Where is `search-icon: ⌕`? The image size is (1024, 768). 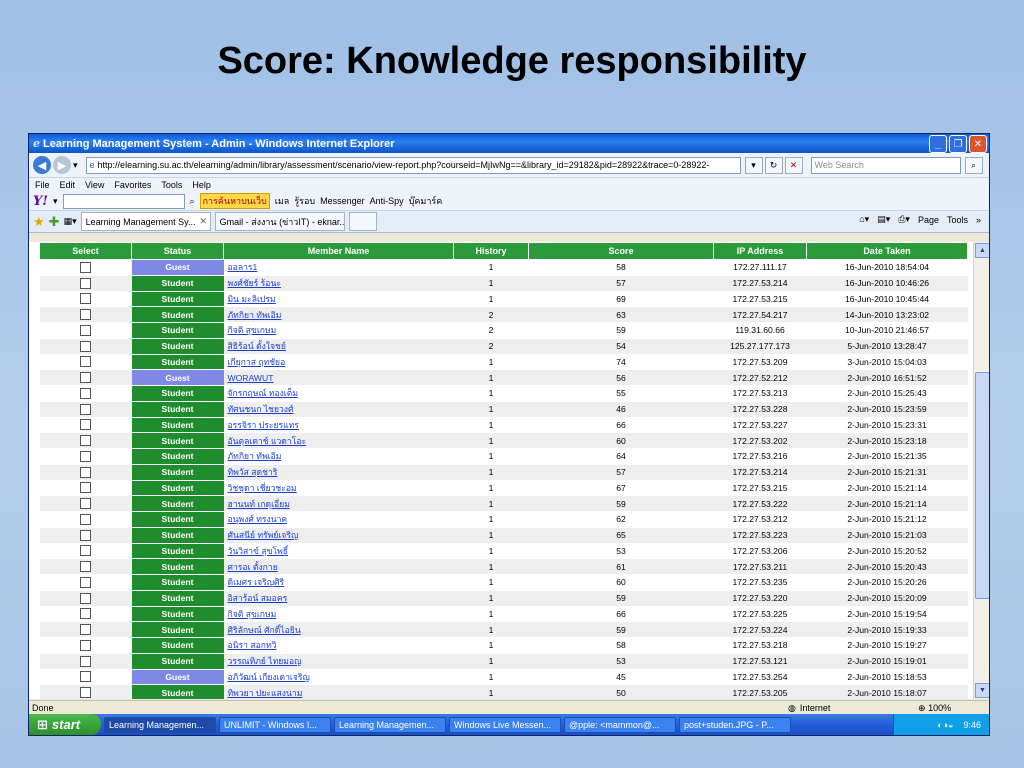 search-icon: ⌕ is located at coordinates (973, 165).